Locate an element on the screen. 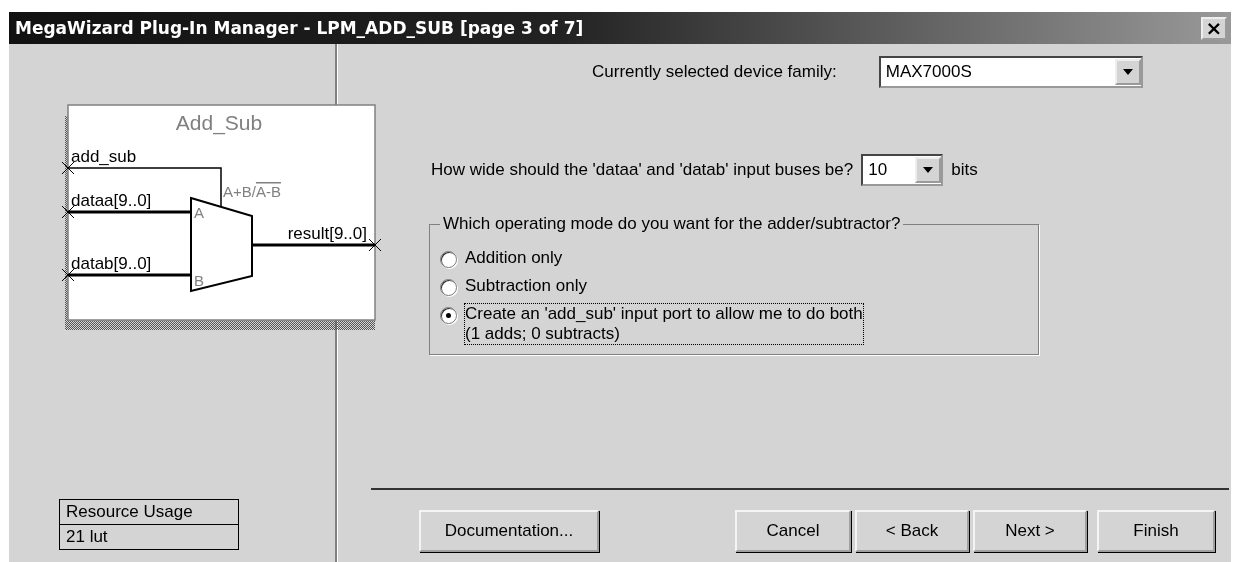 Image resolution: width=1238 pixels, height=562 pixels. back-button: < Back is located at coordinates (912, 531).